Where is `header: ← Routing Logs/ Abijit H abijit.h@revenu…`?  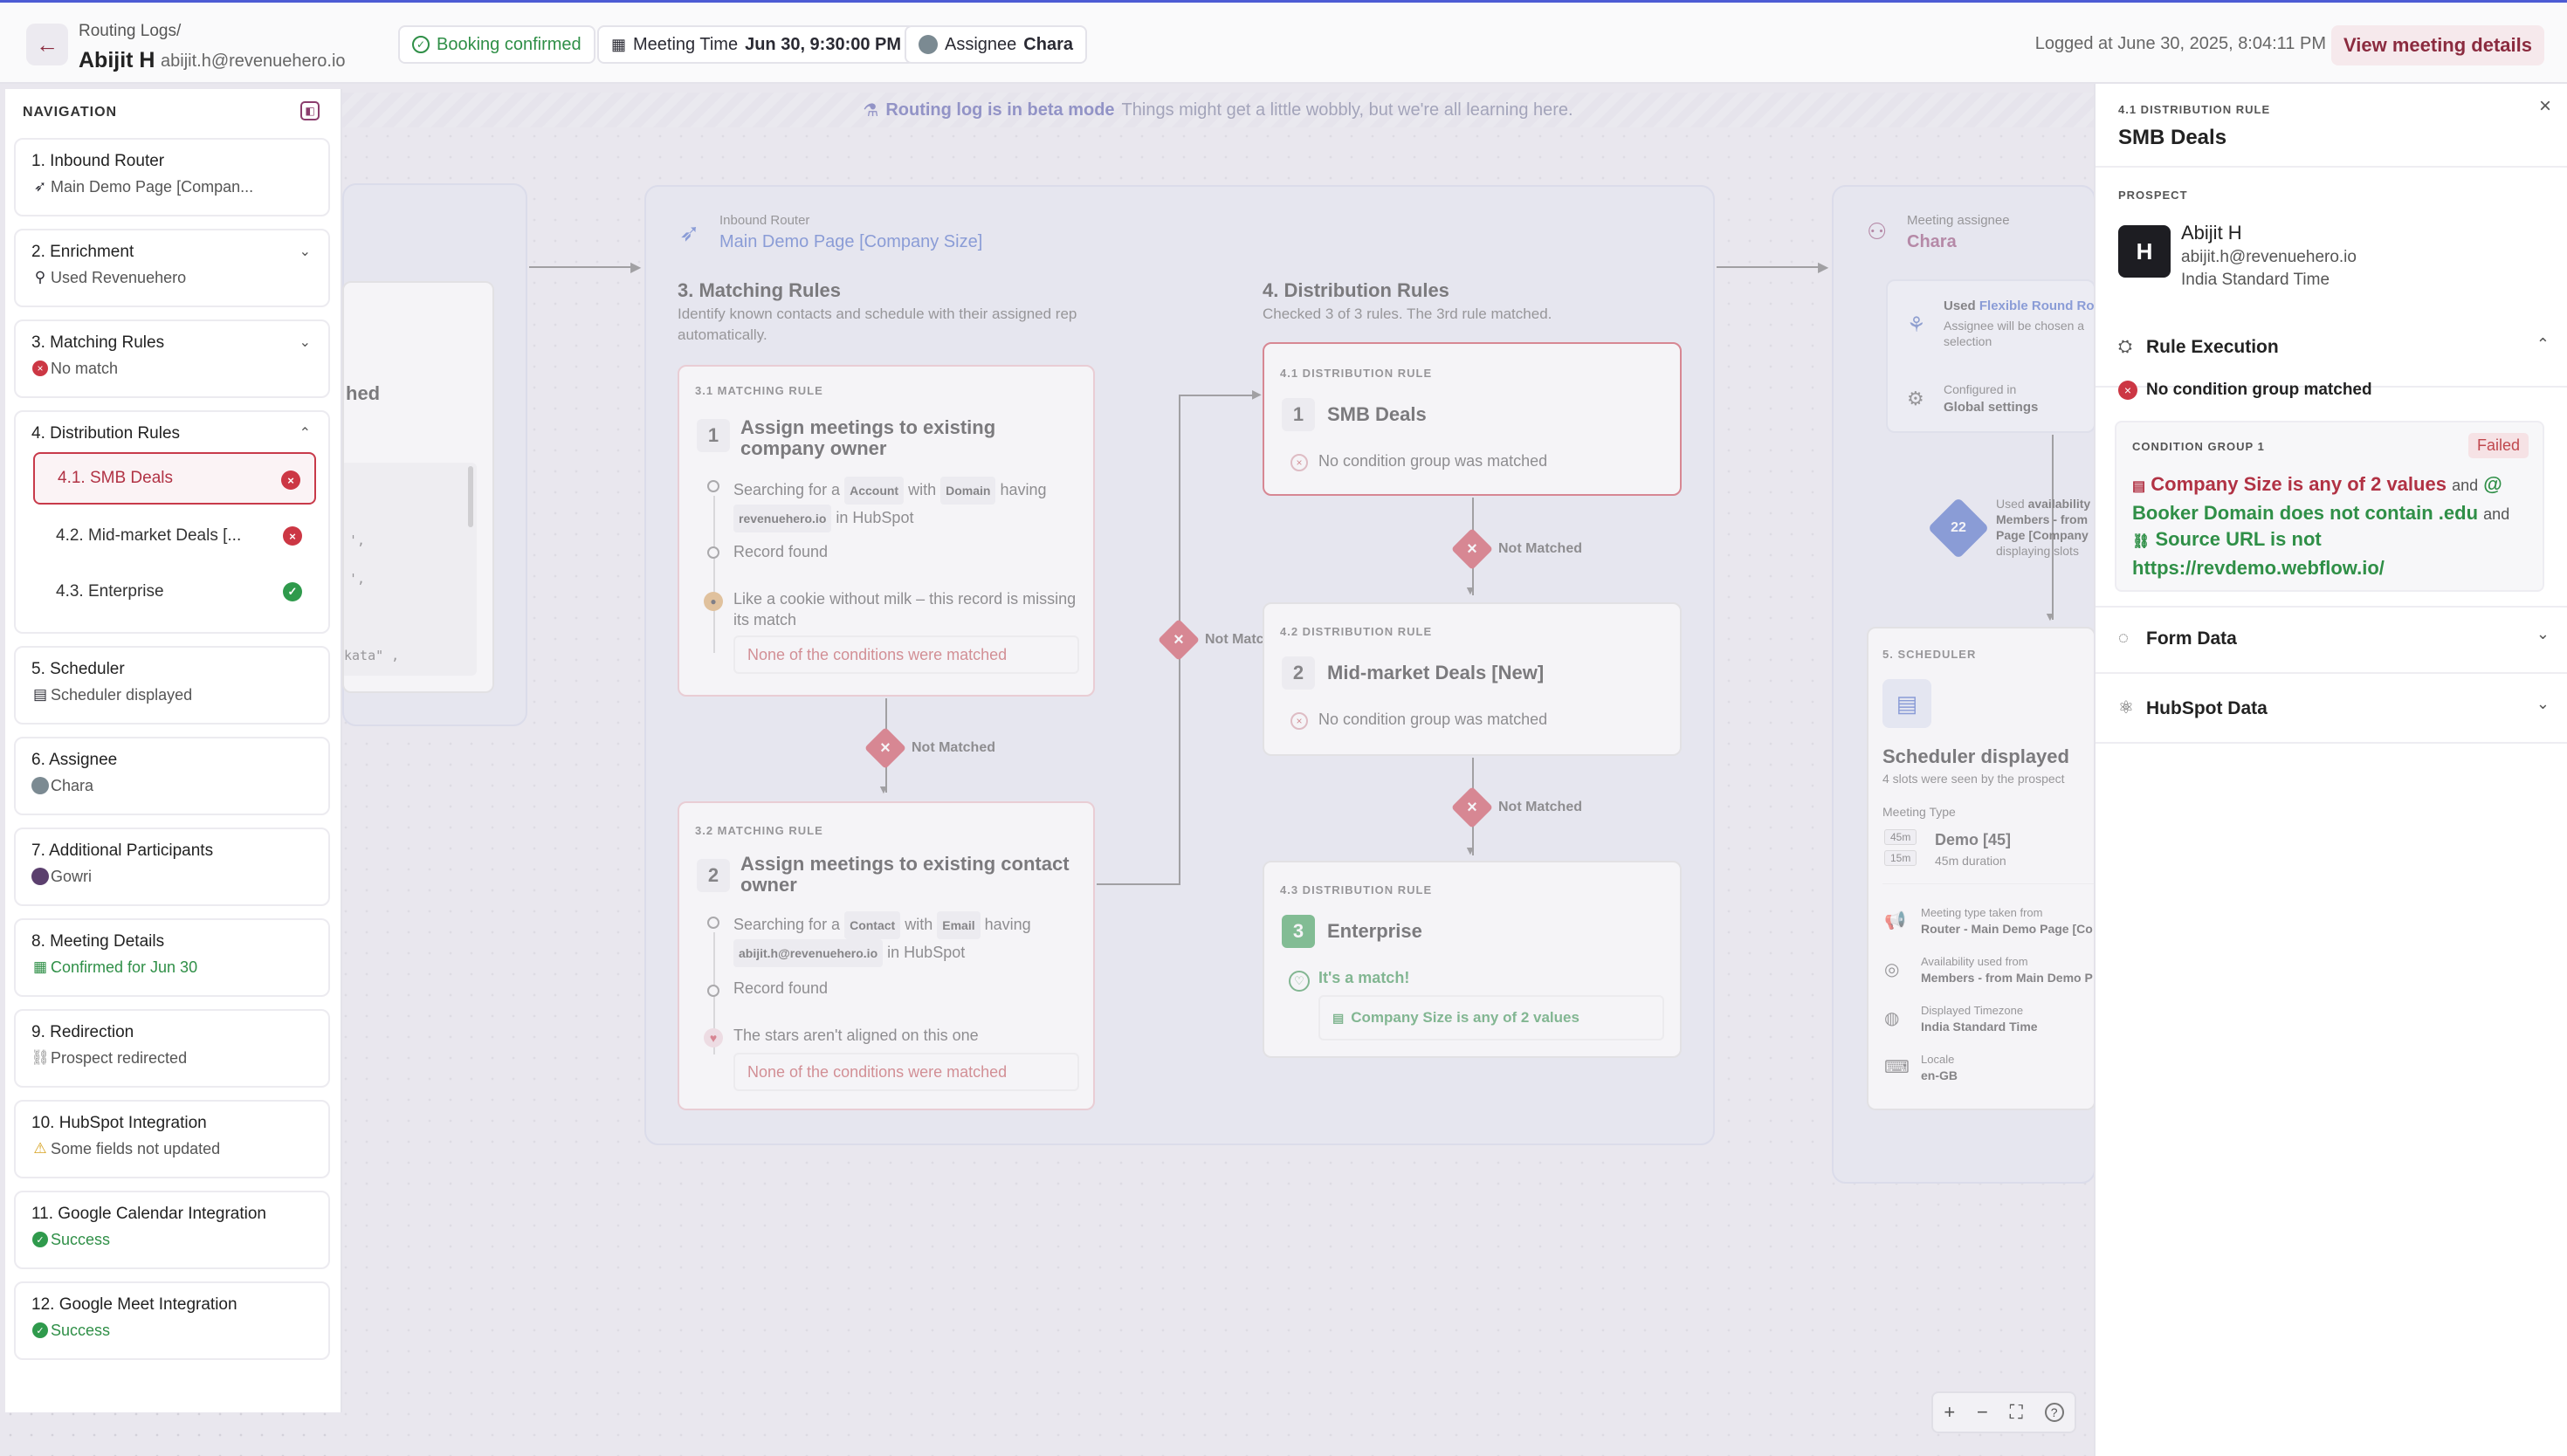
header: ← Routing Logs/ Abijit H abijit.h@revenu… is located at coordinates (1283, 42).